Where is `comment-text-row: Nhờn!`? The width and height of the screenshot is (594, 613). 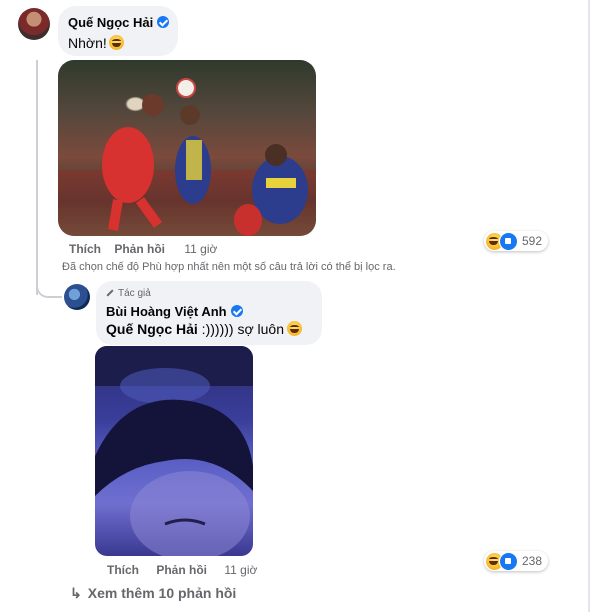
comment-text-row: Nhờn! is located at coordinates (96, 43).